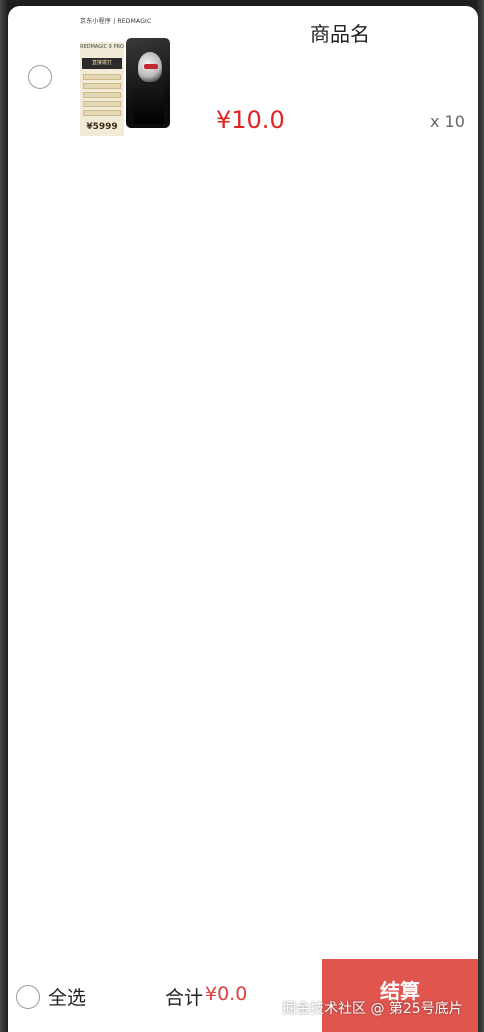 This screenshot has width=484, height=1032. Describe the element at coordinates (102, 127) in the screenshot. I see `image-price-tag: ¥5999` at that location.